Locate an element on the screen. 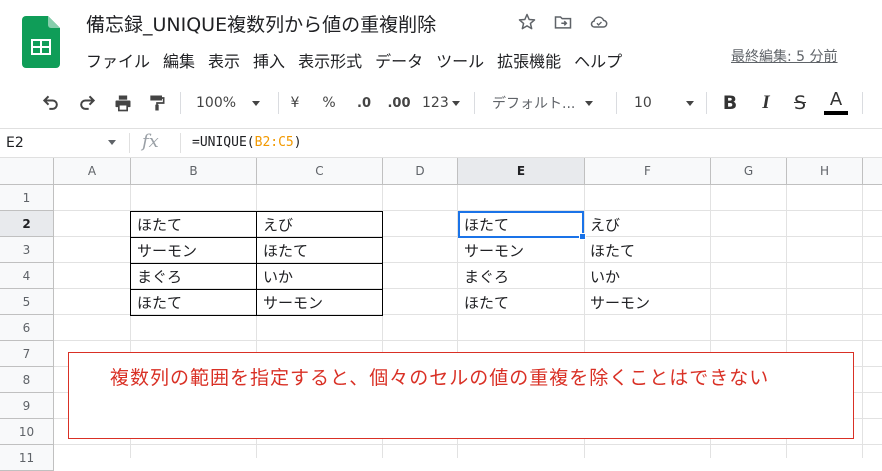  cell-f4: いか is located at coordinates (647, 276).